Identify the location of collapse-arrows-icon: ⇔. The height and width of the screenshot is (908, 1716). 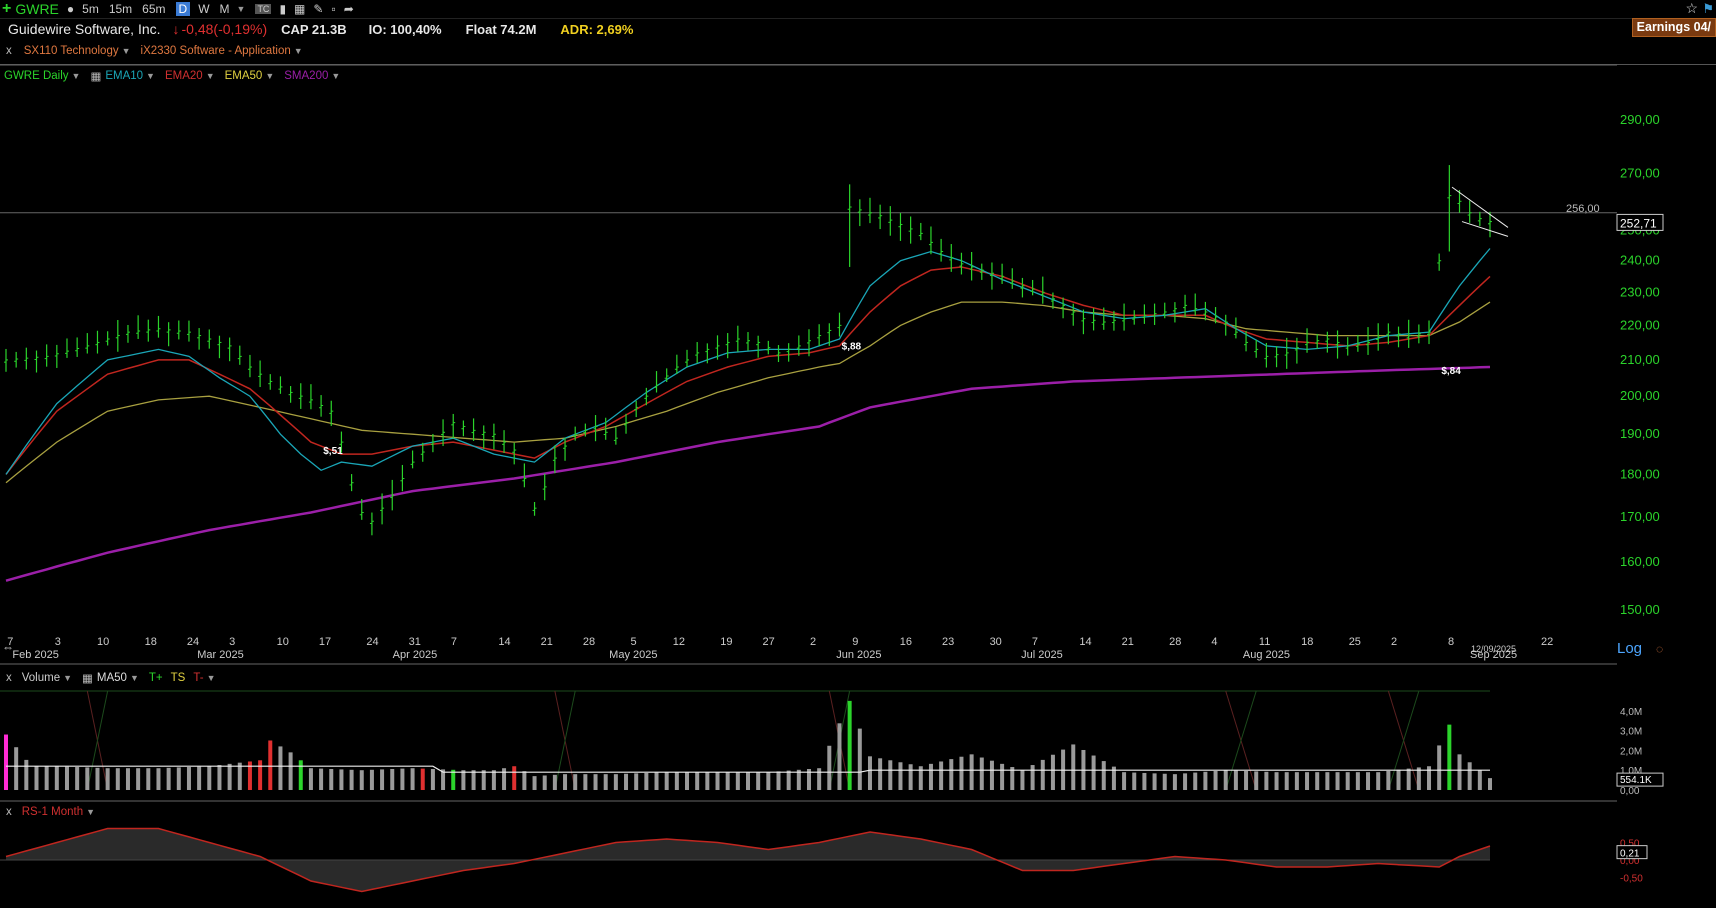
(8, 647).